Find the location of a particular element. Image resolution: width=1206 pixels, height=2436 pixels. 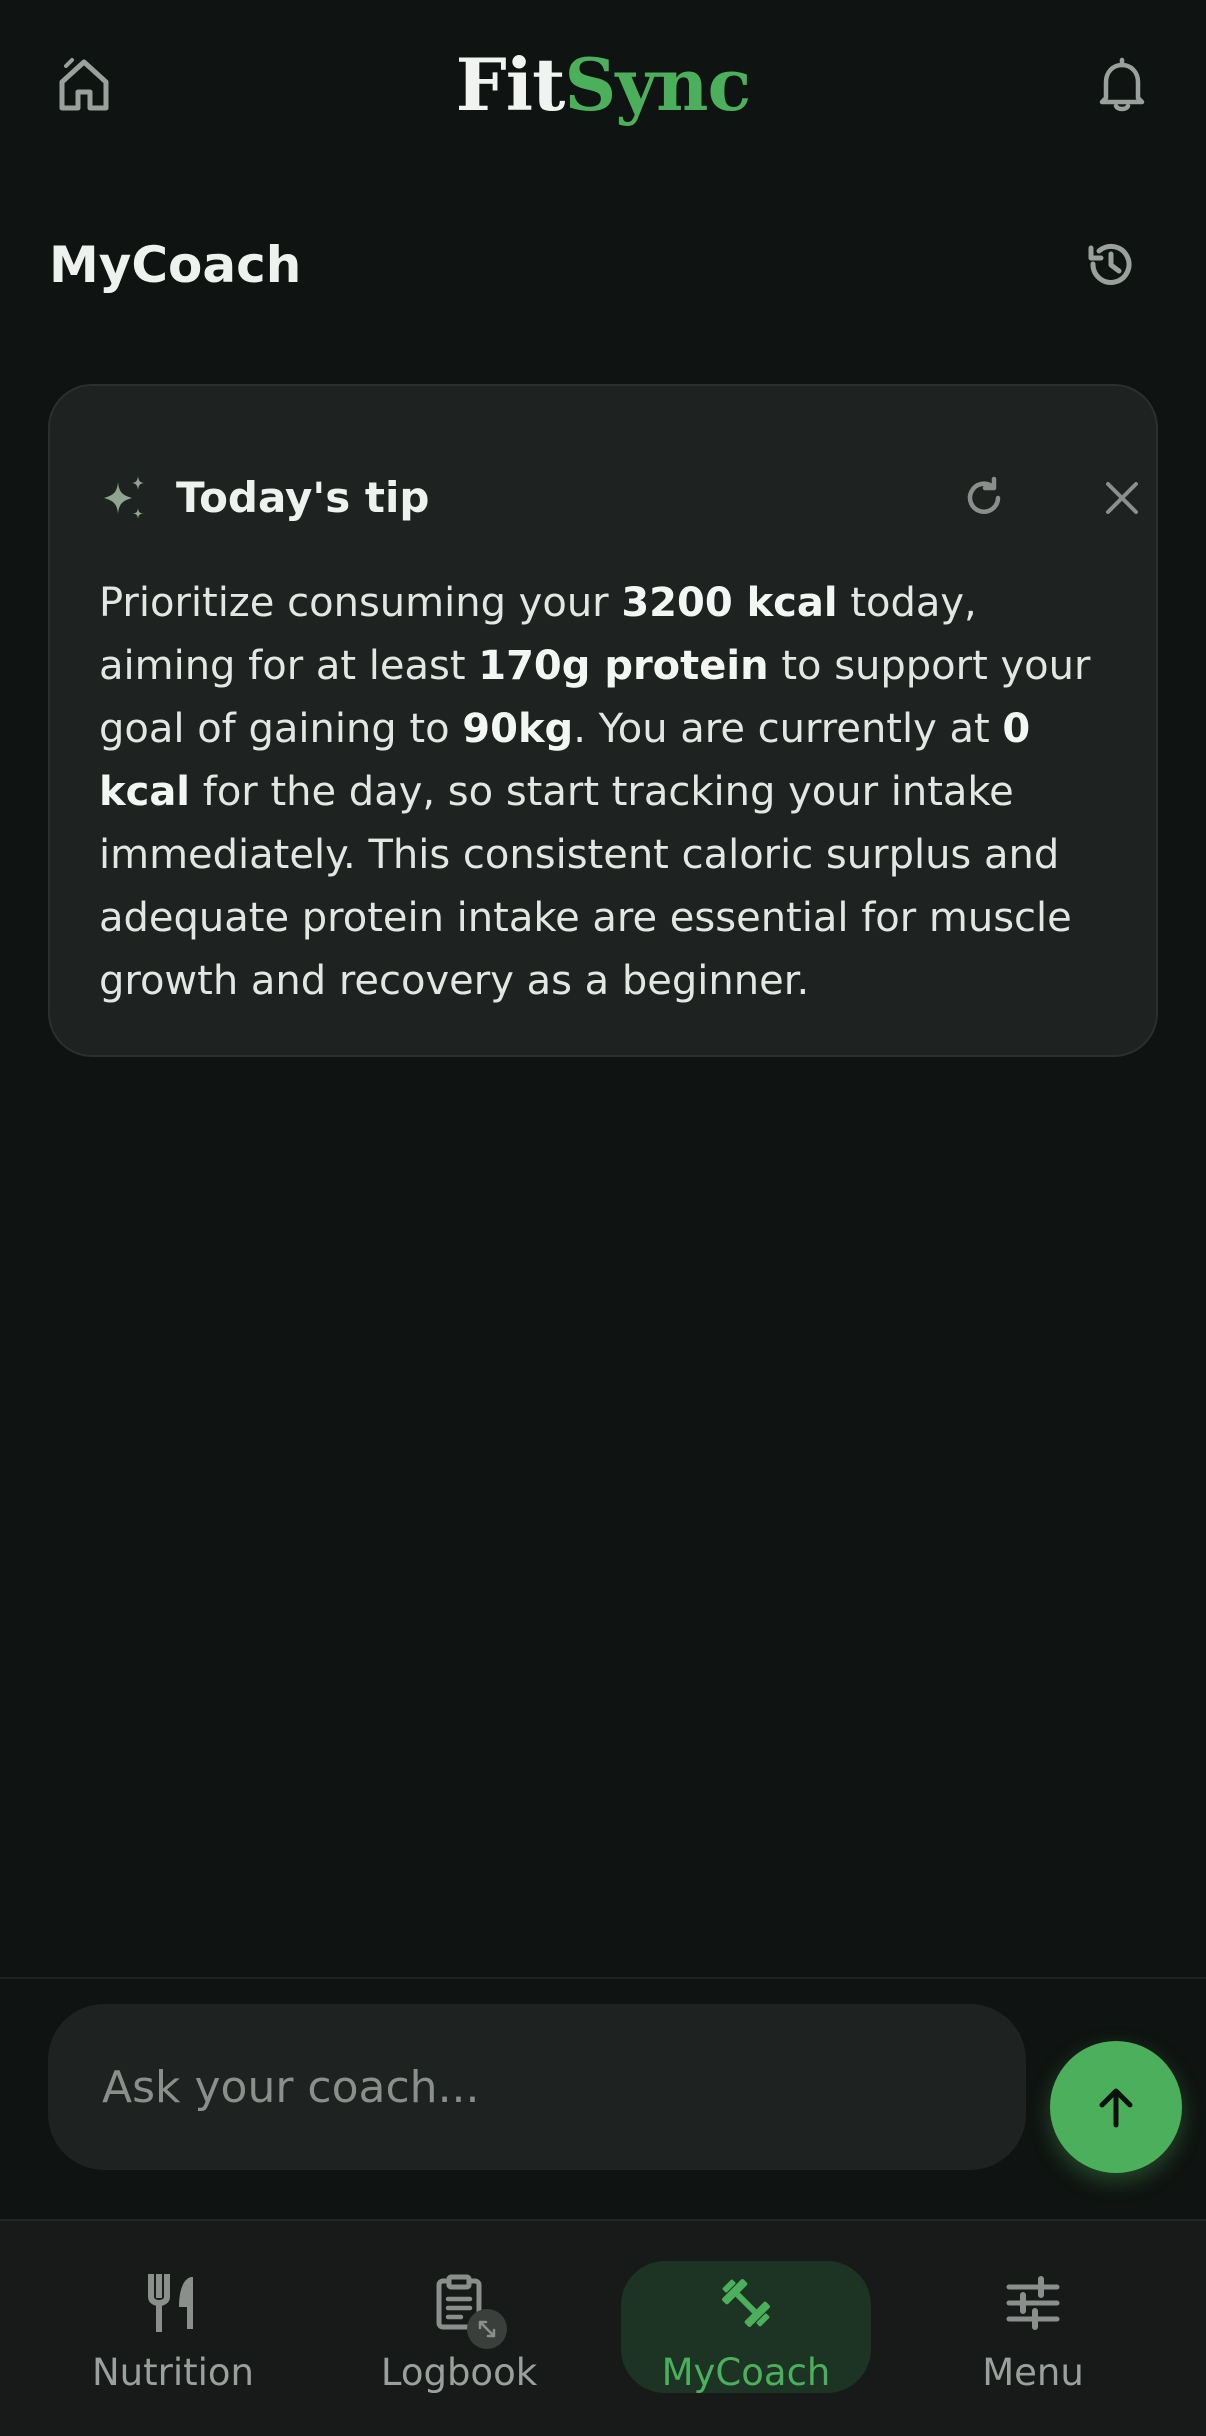

notifications-button is located at coordinates (1122, 84).